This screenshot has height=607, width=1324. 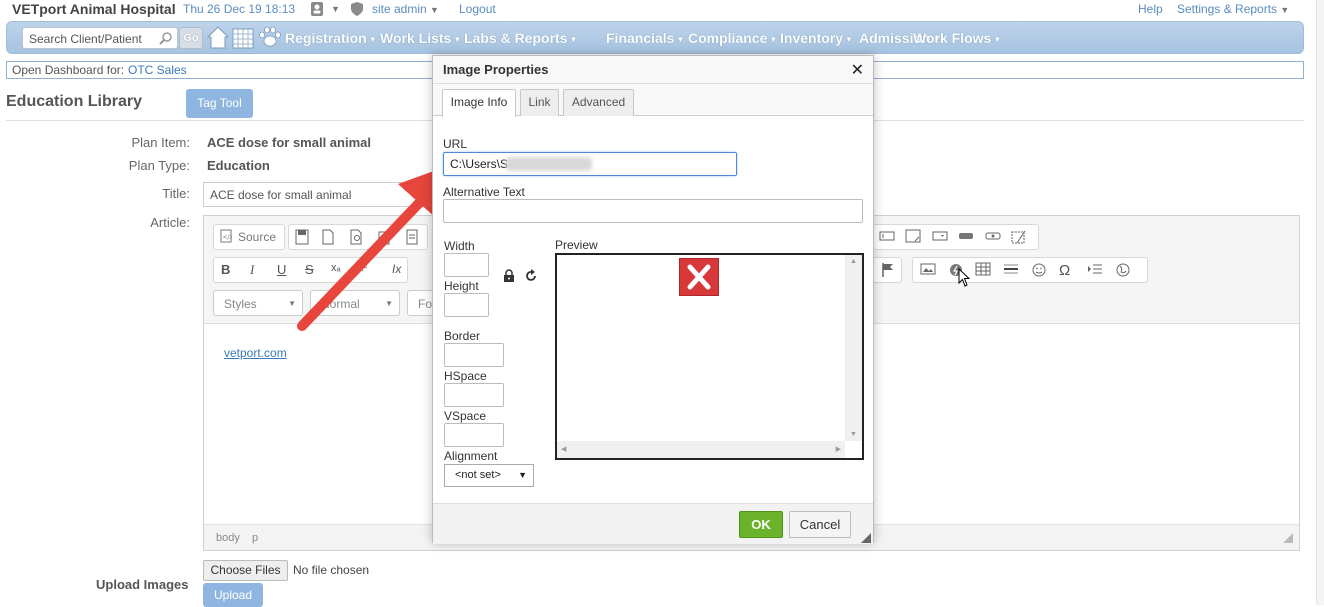 What do you see at coordinates (1011, 271) in the screenshot?
I see `horizontal-rule-icon` at bounding box center [1011, 271].